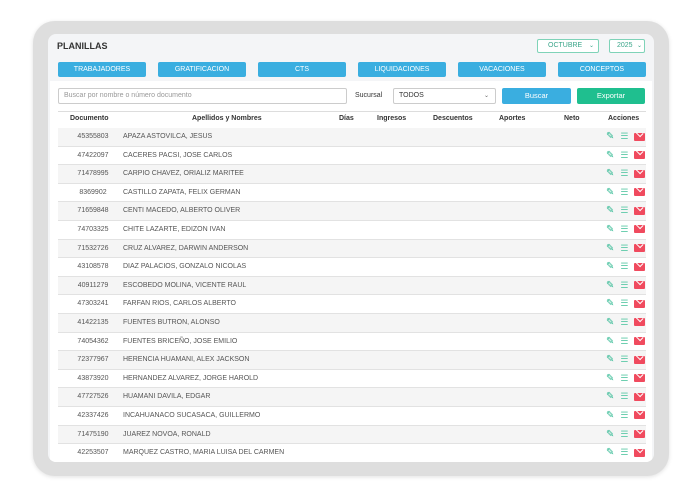 Image resolution: width=700 pixels, height=500 pixels. Describe the element at coordinates (352, 156) in the screenshot. I see `table-row: 47422097 CACERES PACSI, JOSE CARLOS ✎ ☰` at that location.